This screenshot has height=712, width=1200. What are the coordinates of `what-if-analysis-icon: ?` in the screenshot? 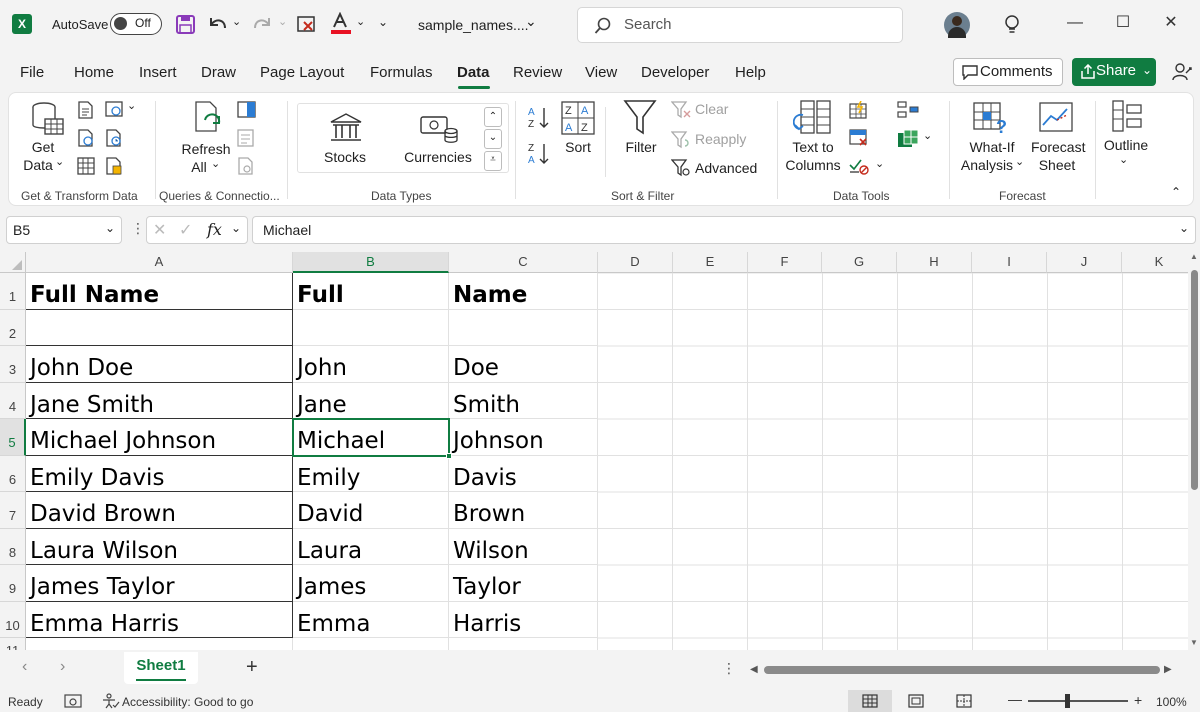 It's located at (991, 118).